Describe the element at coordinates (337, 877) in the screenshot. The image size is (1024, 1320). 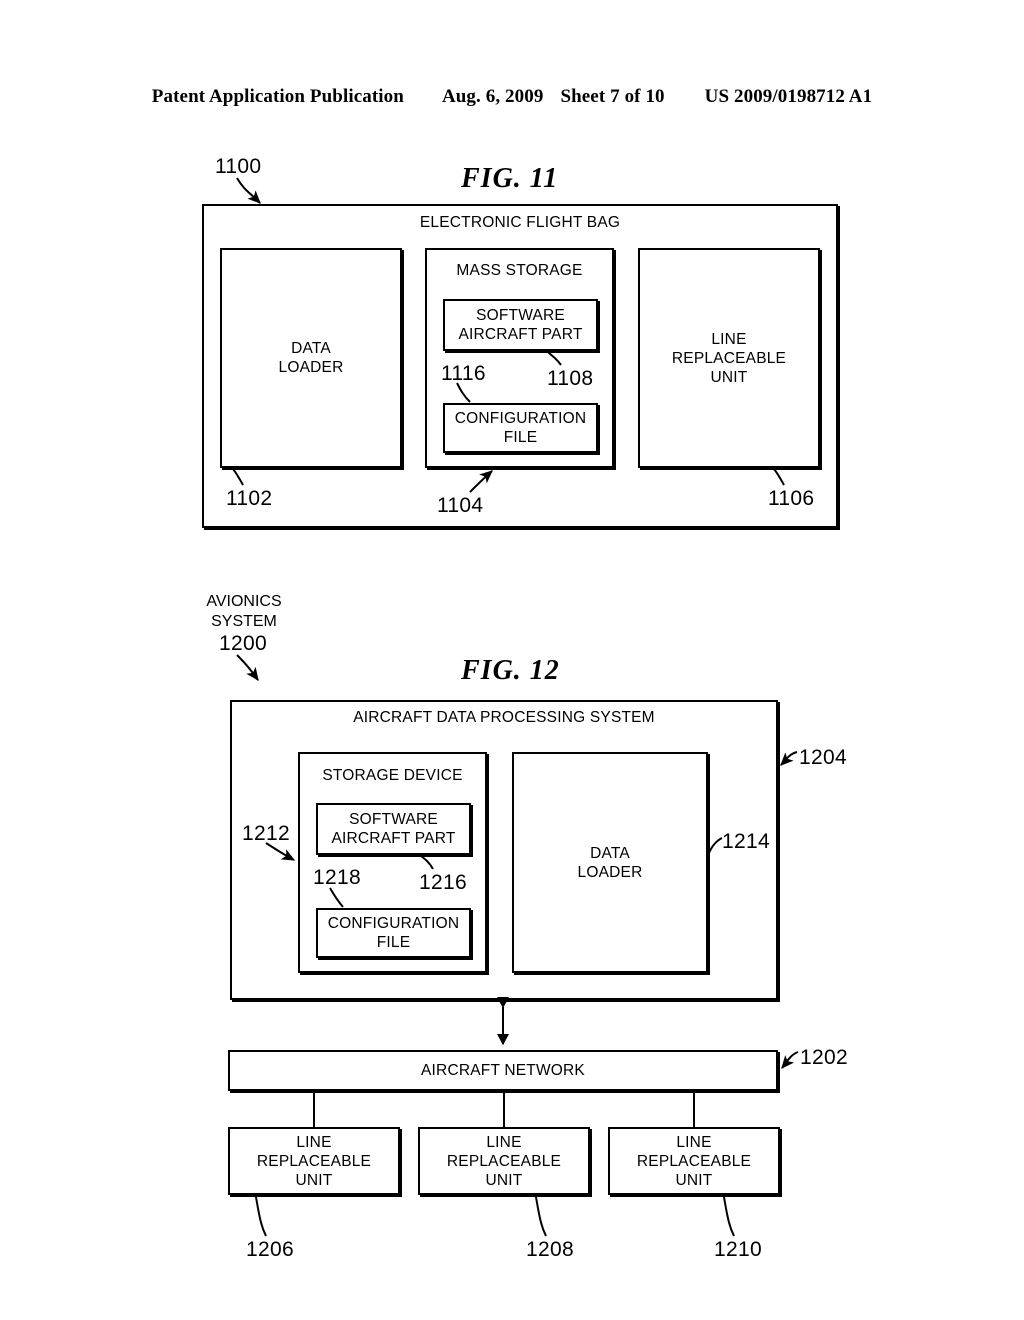
I see `fig12-configuration-file-ref: 1218` at that location.